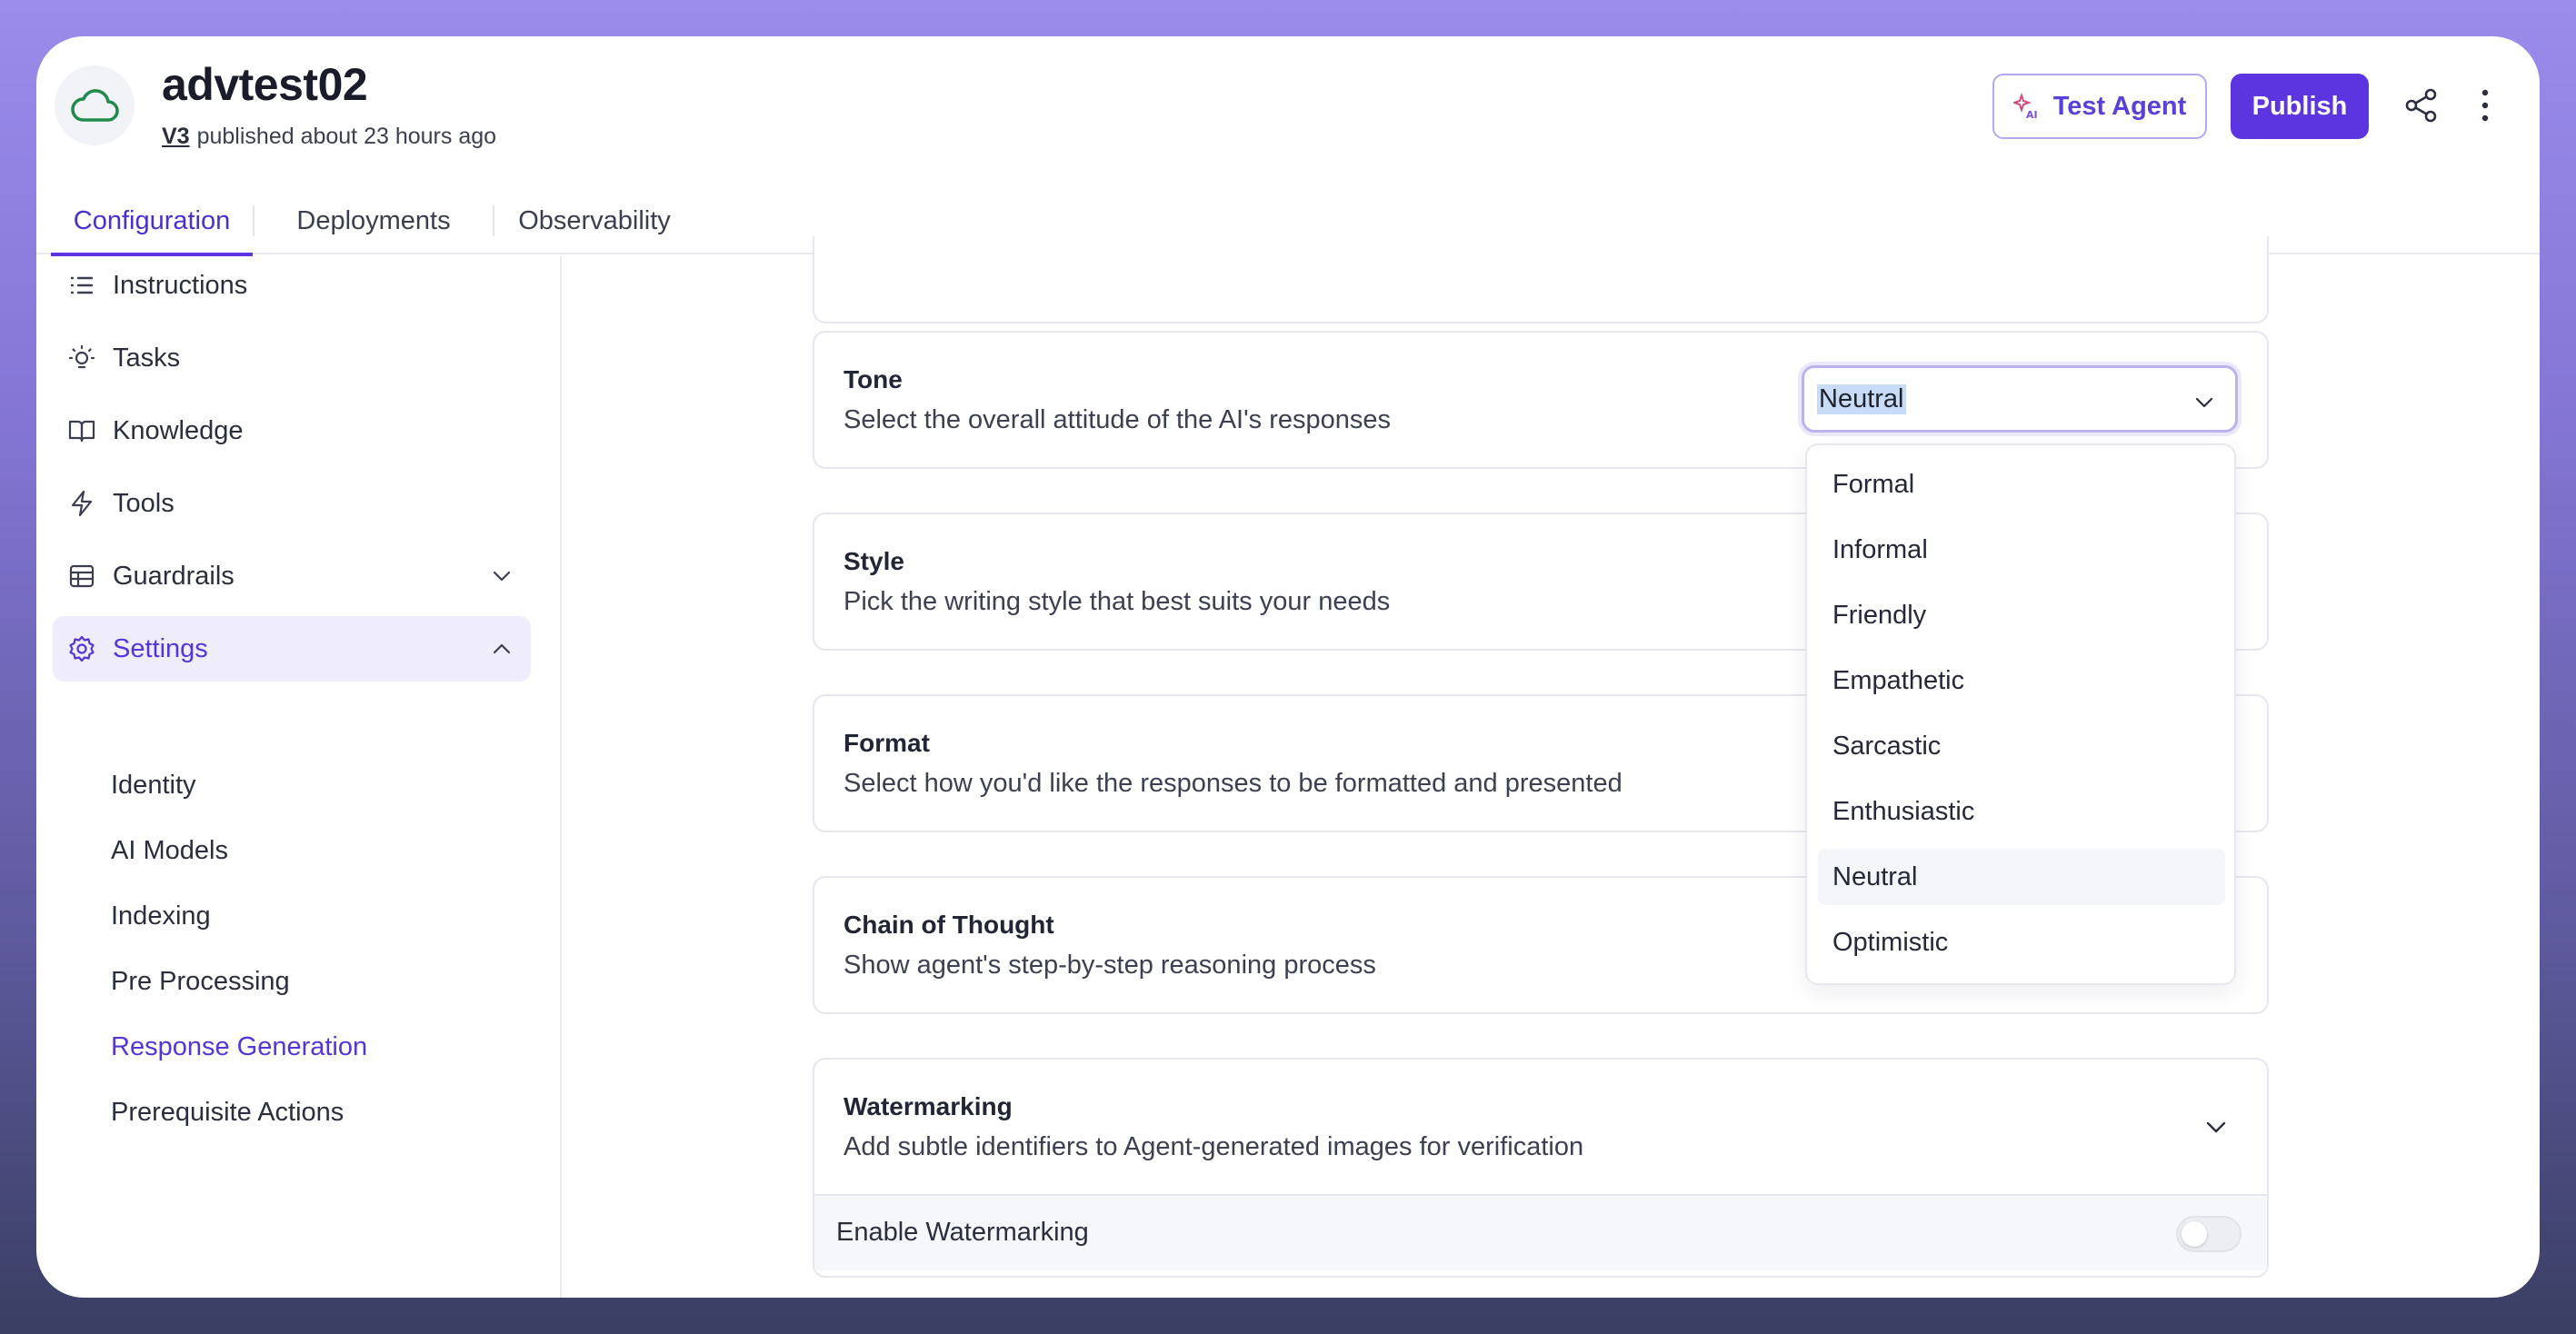 Image resolution: width=2576 pixels, height=1334 pixels. I want to click on cloud-icon, so click(95, 106).